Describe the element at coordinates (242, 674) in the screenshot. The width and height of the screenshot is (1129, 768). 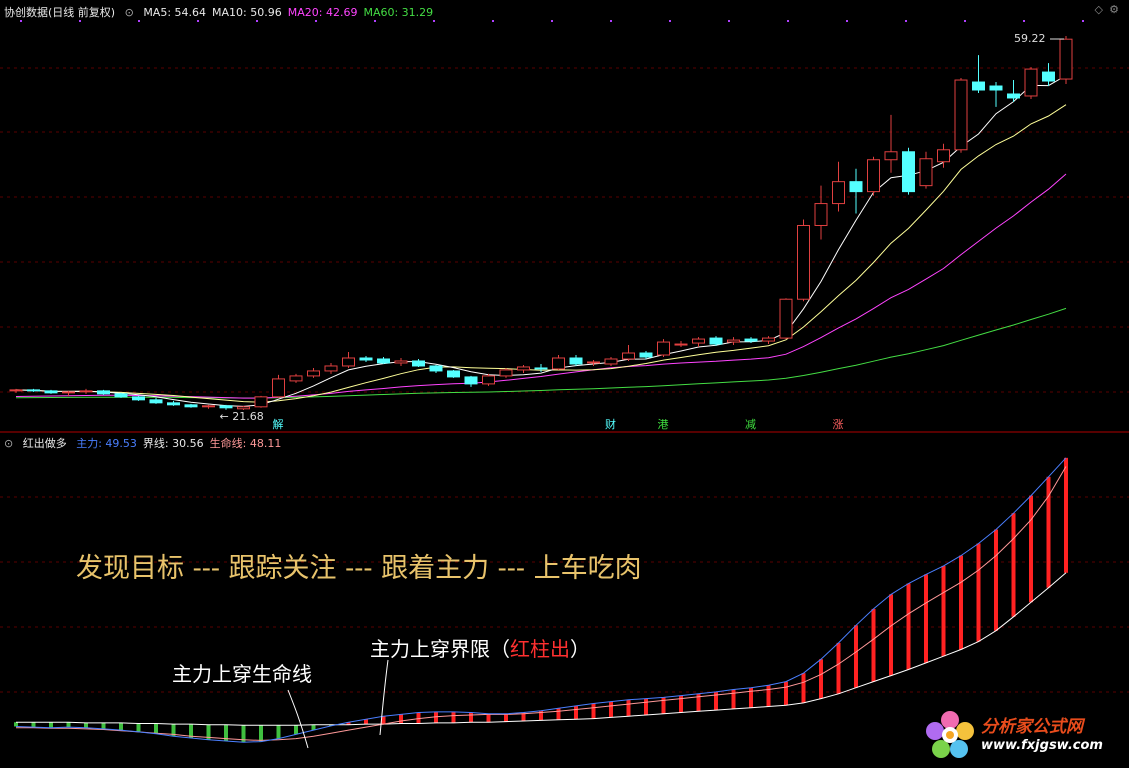
I see `annotation-cross-lifeline: 主力上穿生命线` at that location.